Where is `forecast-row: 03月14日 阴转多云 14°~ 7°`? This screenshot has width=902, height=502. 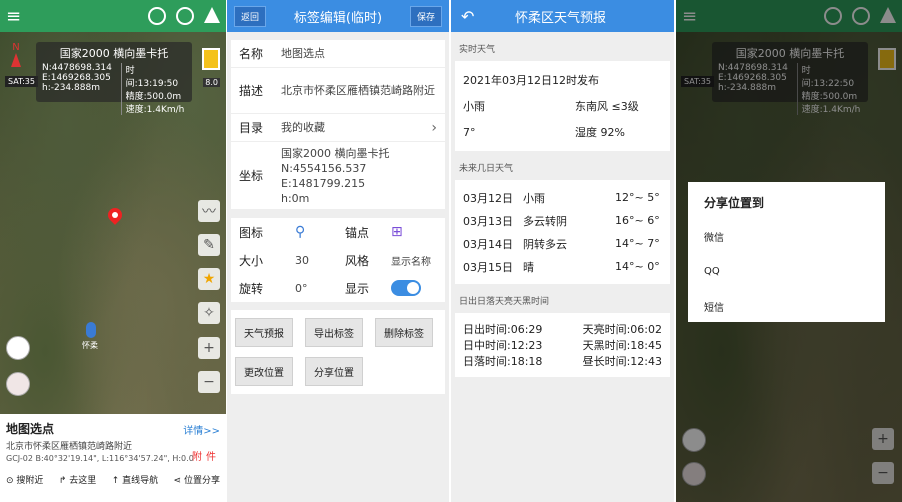 forecast-row: 03月14日 阴转多云 14°~ 7° is located at coordinates (561, 244).